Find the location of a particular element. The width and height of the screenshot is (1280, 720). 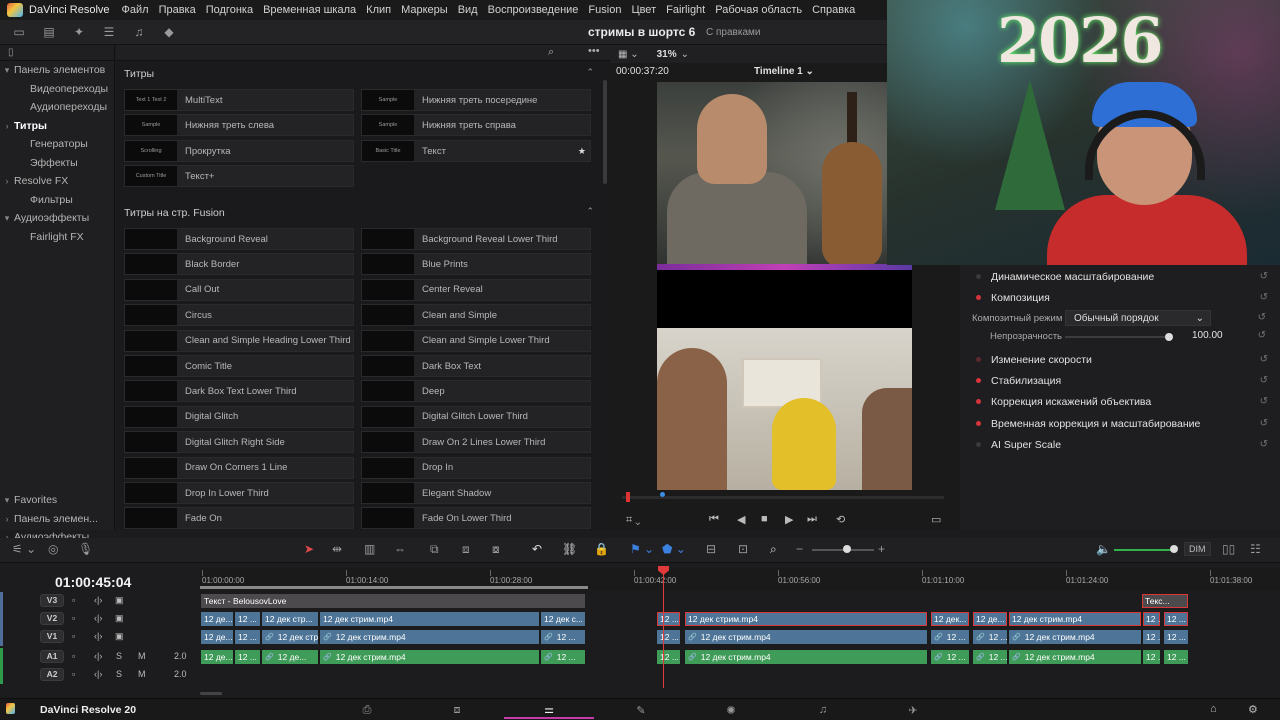

solo-icon: S is located at coordinates (119, 656).